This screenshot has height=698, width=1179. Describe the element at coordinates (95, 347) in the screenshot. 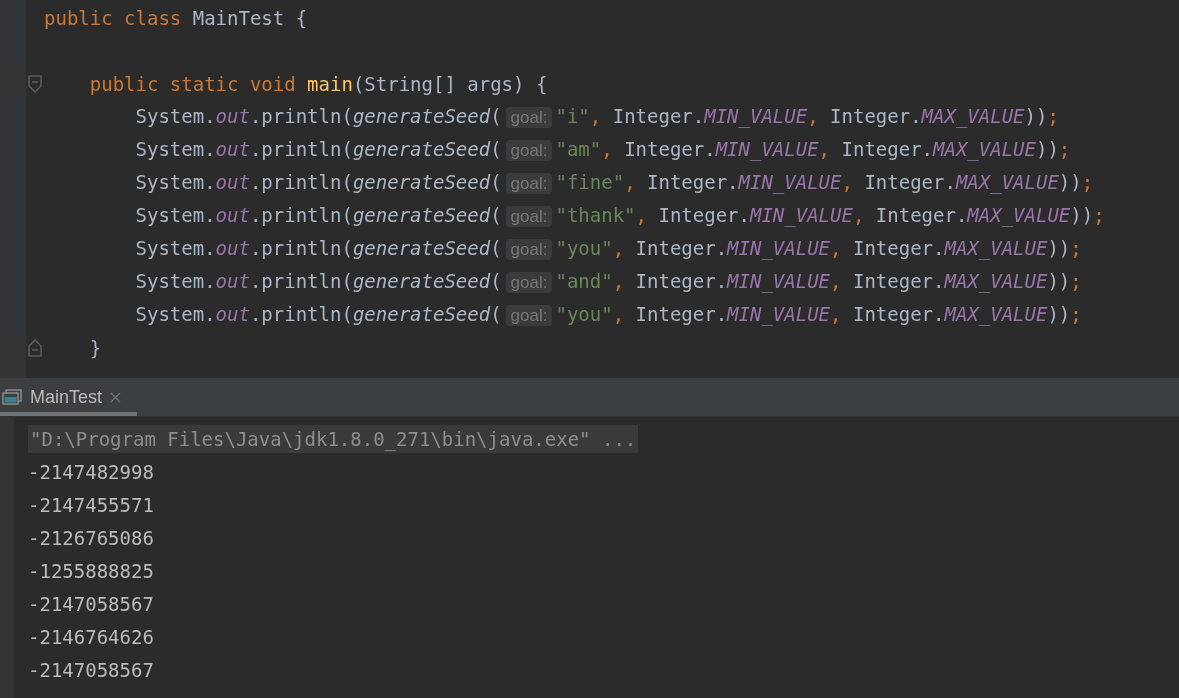

I see `code-line: }` at that location.